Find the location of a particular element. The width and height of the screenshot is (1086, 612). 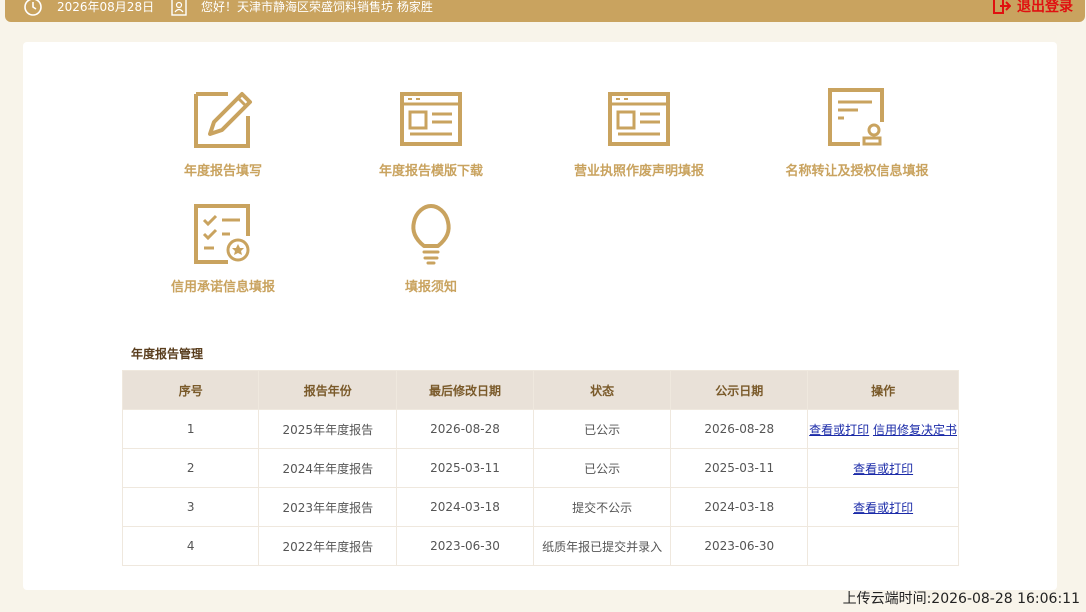

tile-credit-commitment: 信用承诺信息填报 is located at coordinates (223, 257).